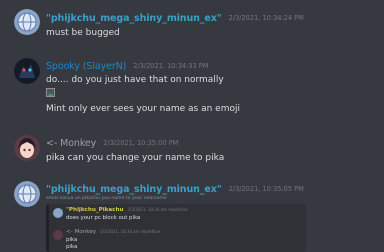  Describe the element at coordinates (171, 66) in the screenshot. I see `timestamp: 2/3/2021, 10:34:33 PM` at that location.